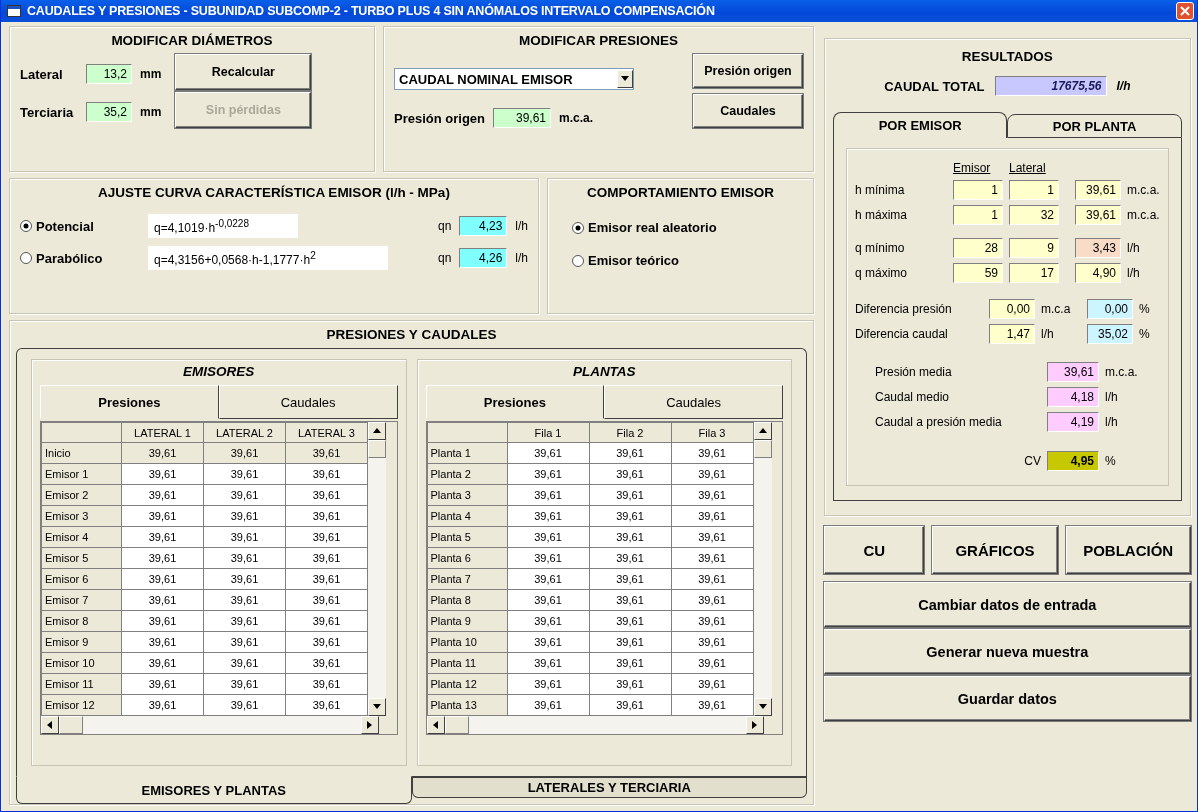  Describe the element at coordinates (920, 125) in the screenshot. I see `tab: POR EMISOR` at that location.